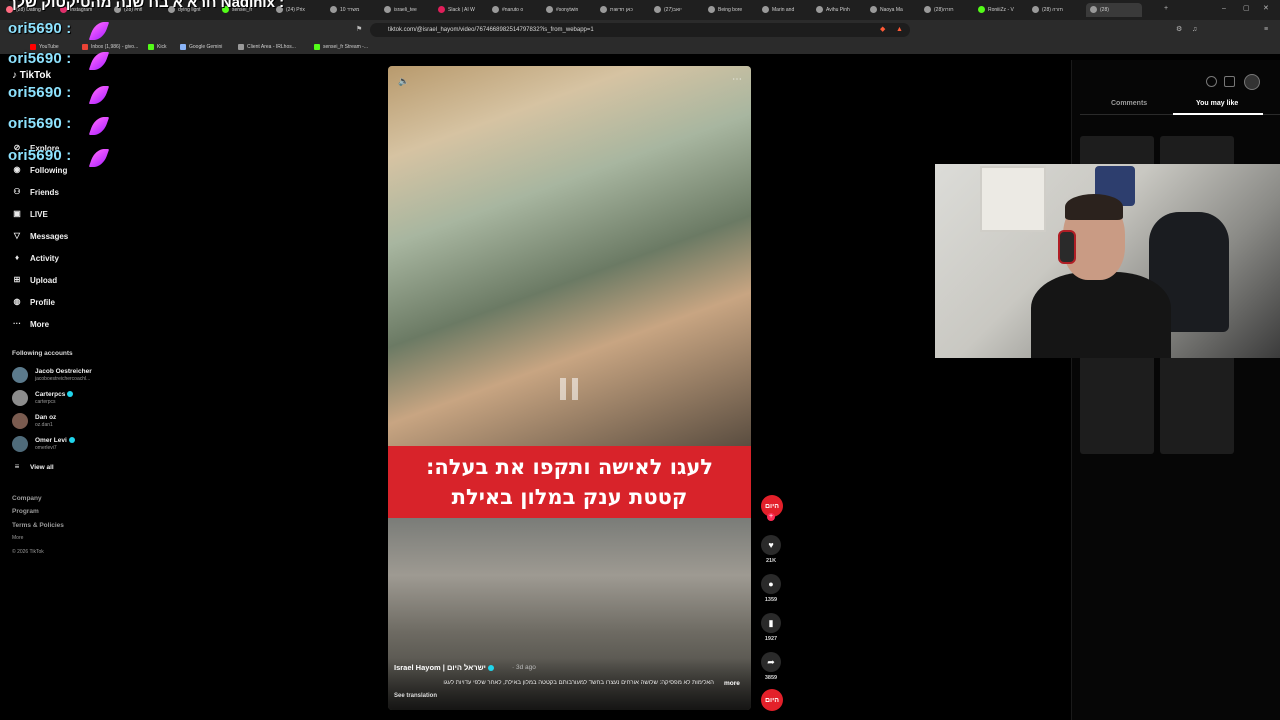  I want to click on sound-disc-button: היום, so click(772, 700).